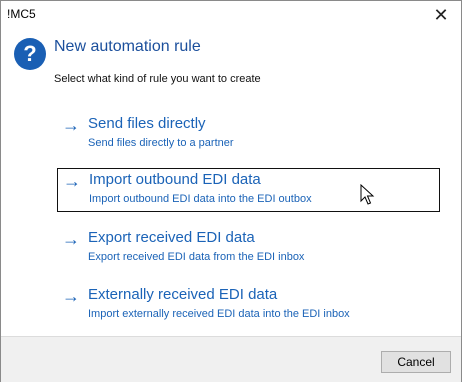 The height and width of the screenshot is (382, 462). Describe the element at coordinates (231, 359) in the screenshot. I see `dialog-footer: Cancel` at that location.